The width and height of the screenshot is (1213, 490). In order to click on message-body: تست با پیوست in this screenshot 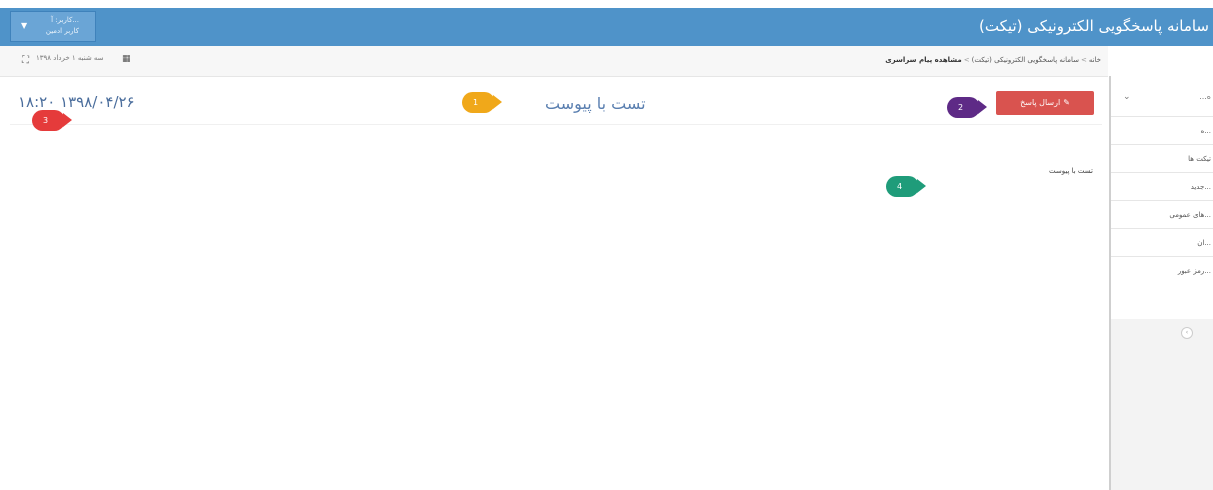, I will do `click(1070, 171)`.